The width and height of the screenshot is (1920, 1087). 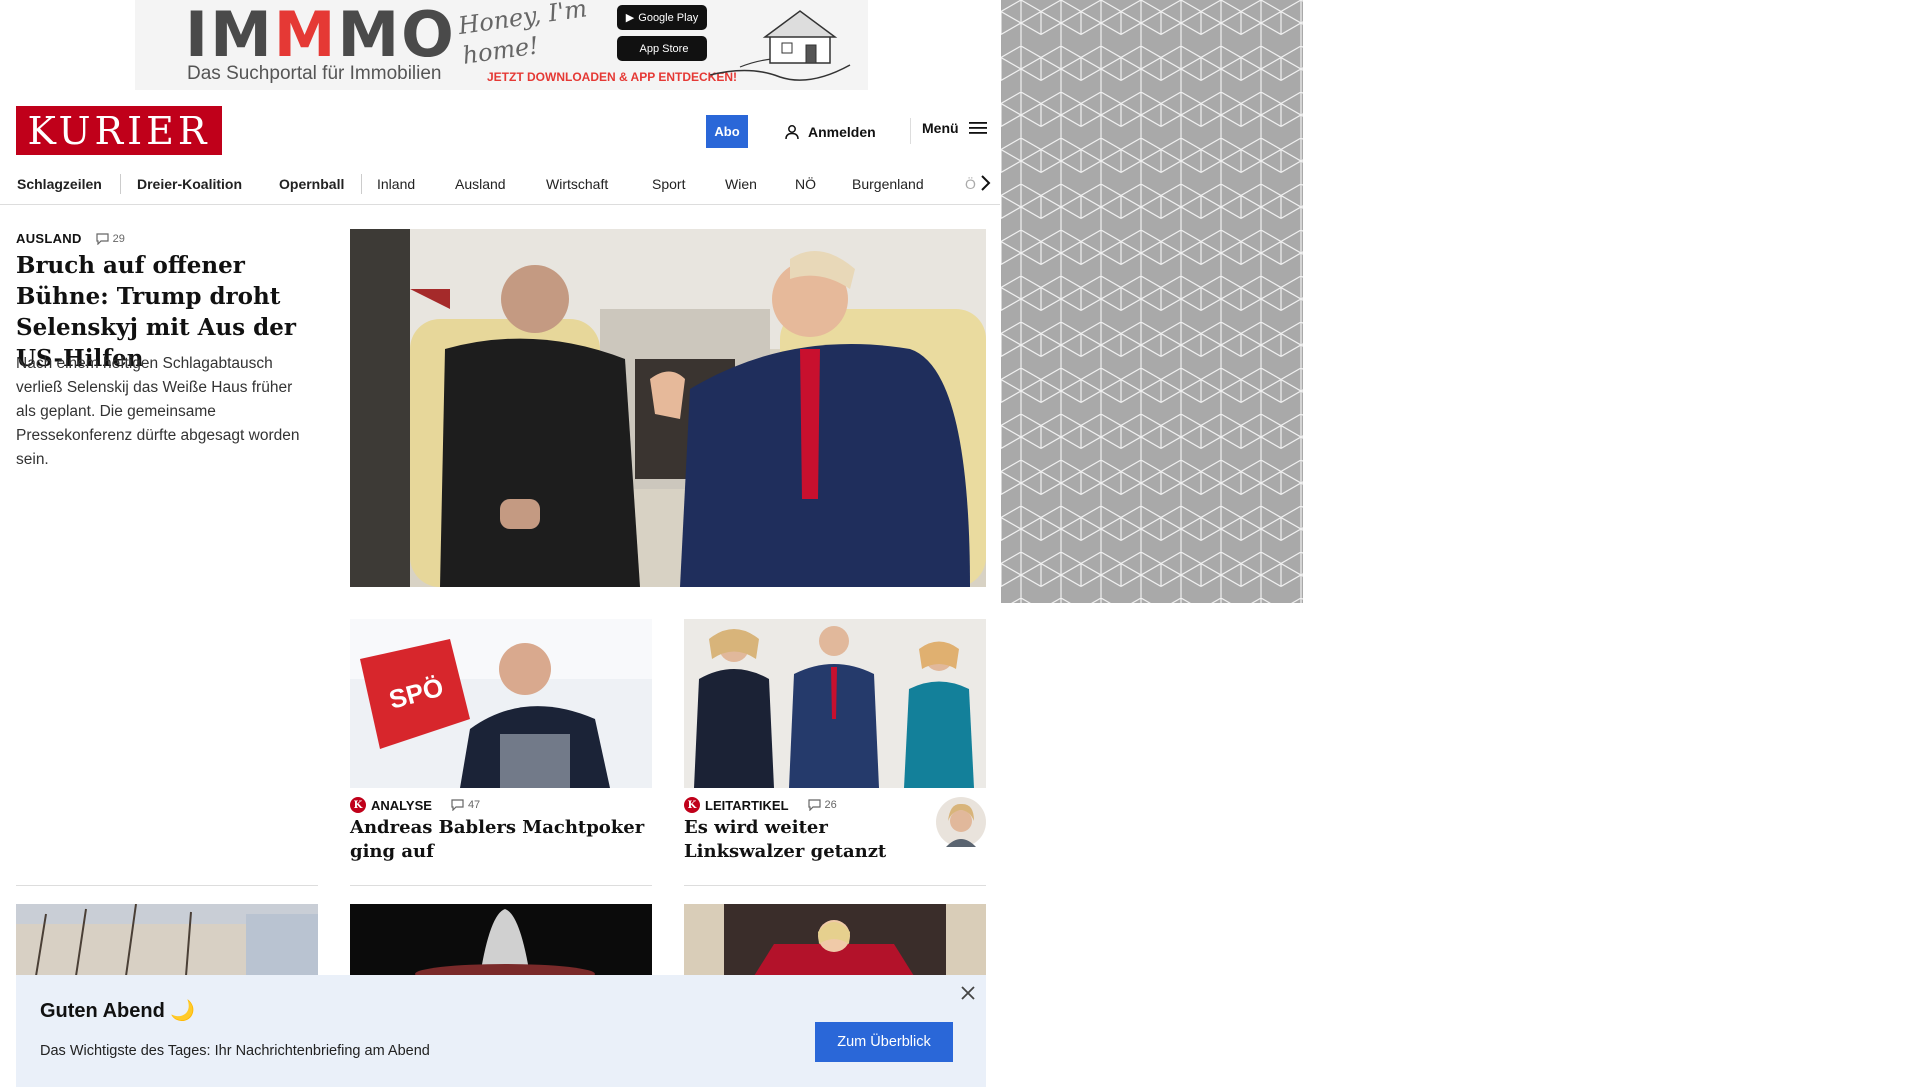 I want to click on card-kicker: LEITARTIKEL, so click(x=747, y=805).